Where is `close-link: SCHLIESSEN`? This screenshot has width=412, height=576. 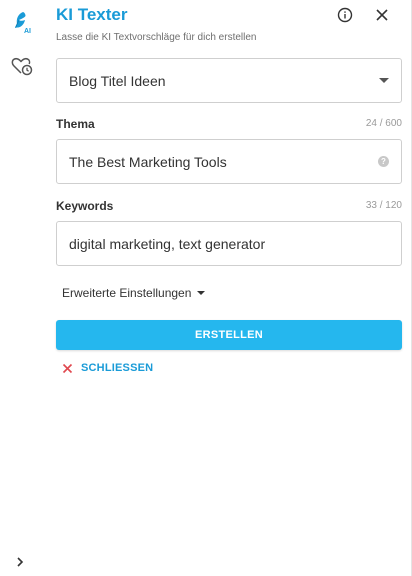 close-link: SCHLIESSEN is located at coordinates (107, 368).